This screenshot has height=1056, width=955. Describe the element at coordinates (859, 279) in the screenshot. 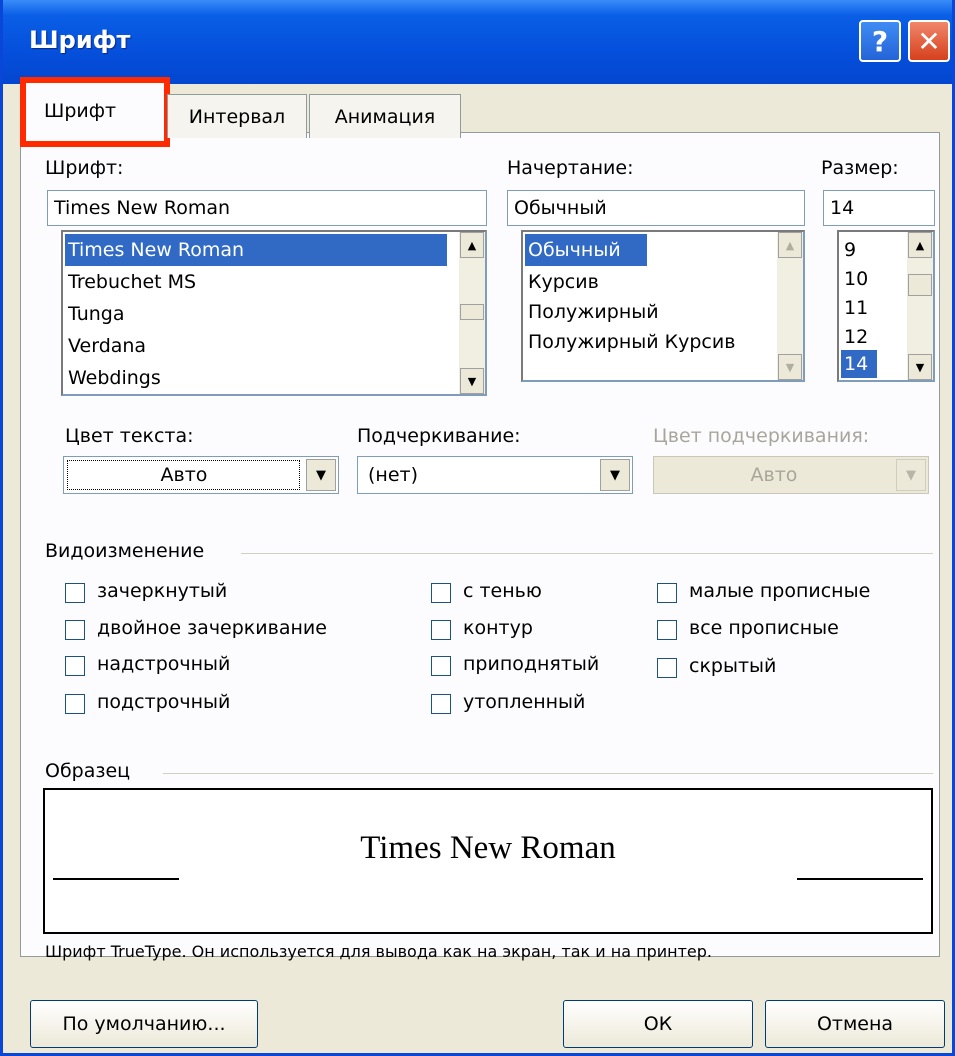

I see `list-item: 10` at that location.